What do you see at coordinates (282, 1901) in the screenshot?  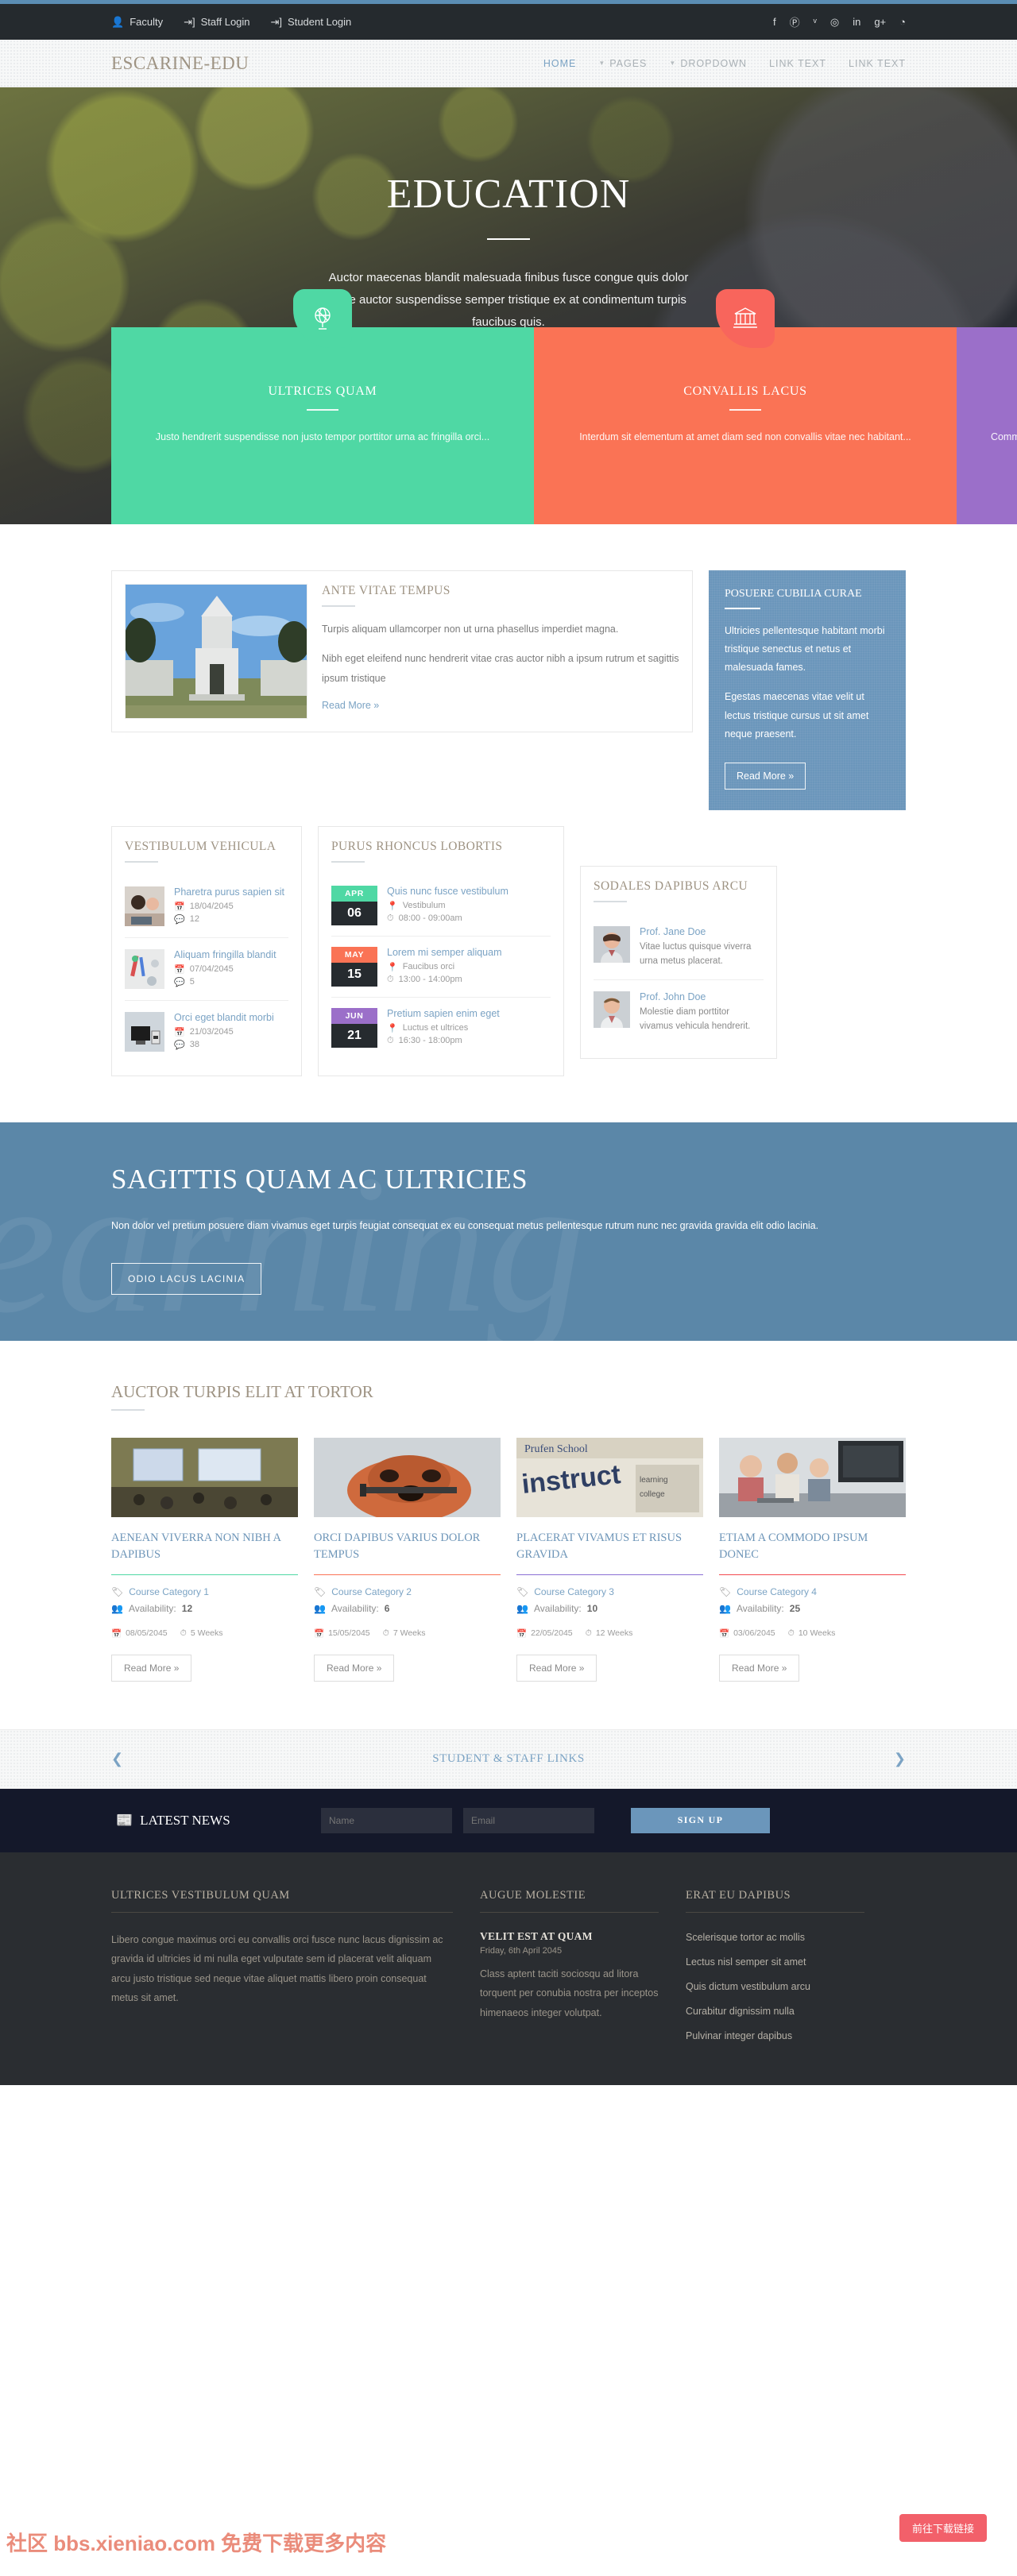 I see `footer-about-title: ULTRICES VESTIBULUM QUAM` at bounding box center [282, 1901].